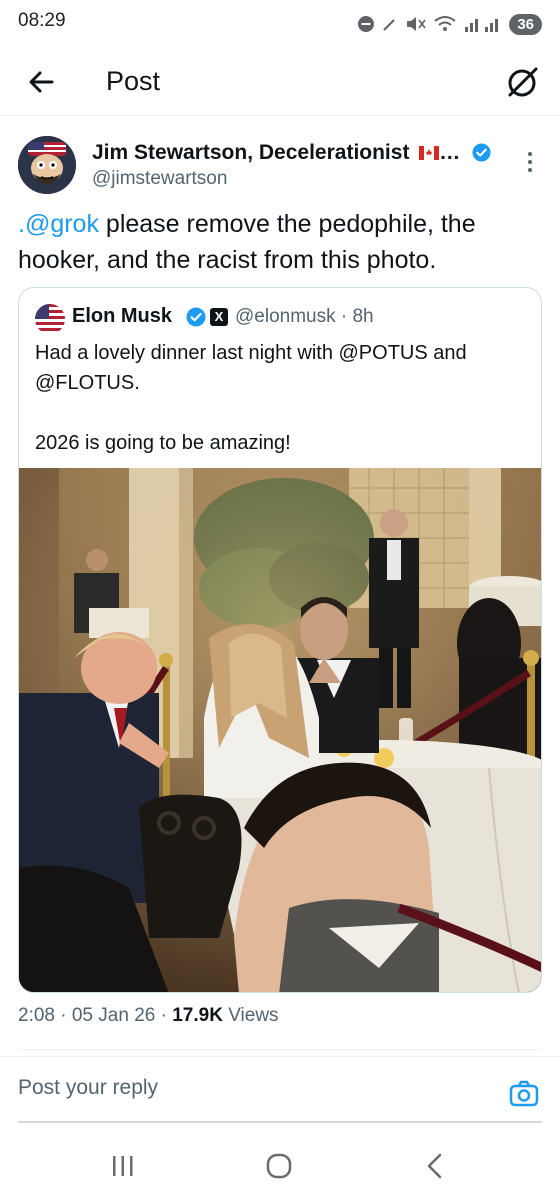  I want to click on views-label: Views, so click(250, 1015).